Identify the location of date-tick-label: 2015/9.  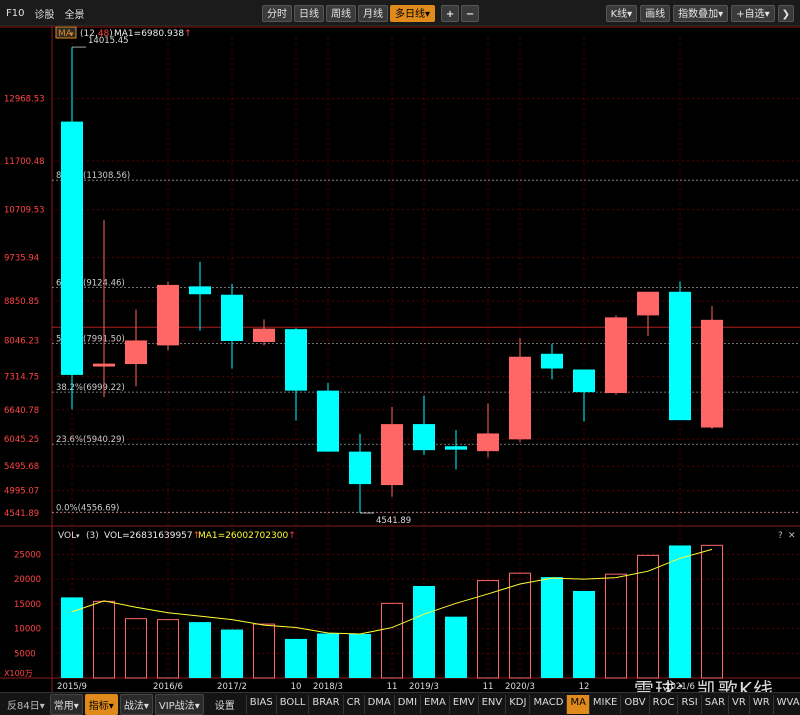
(72, 687).